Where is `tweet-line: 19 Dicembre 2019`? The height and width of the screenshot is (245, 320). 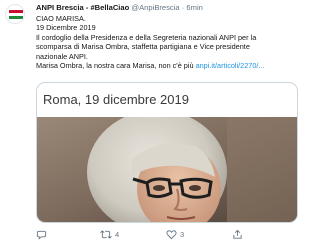
tweet-line: 19 Dicembre 2019 is located at coordinates (66, 28).